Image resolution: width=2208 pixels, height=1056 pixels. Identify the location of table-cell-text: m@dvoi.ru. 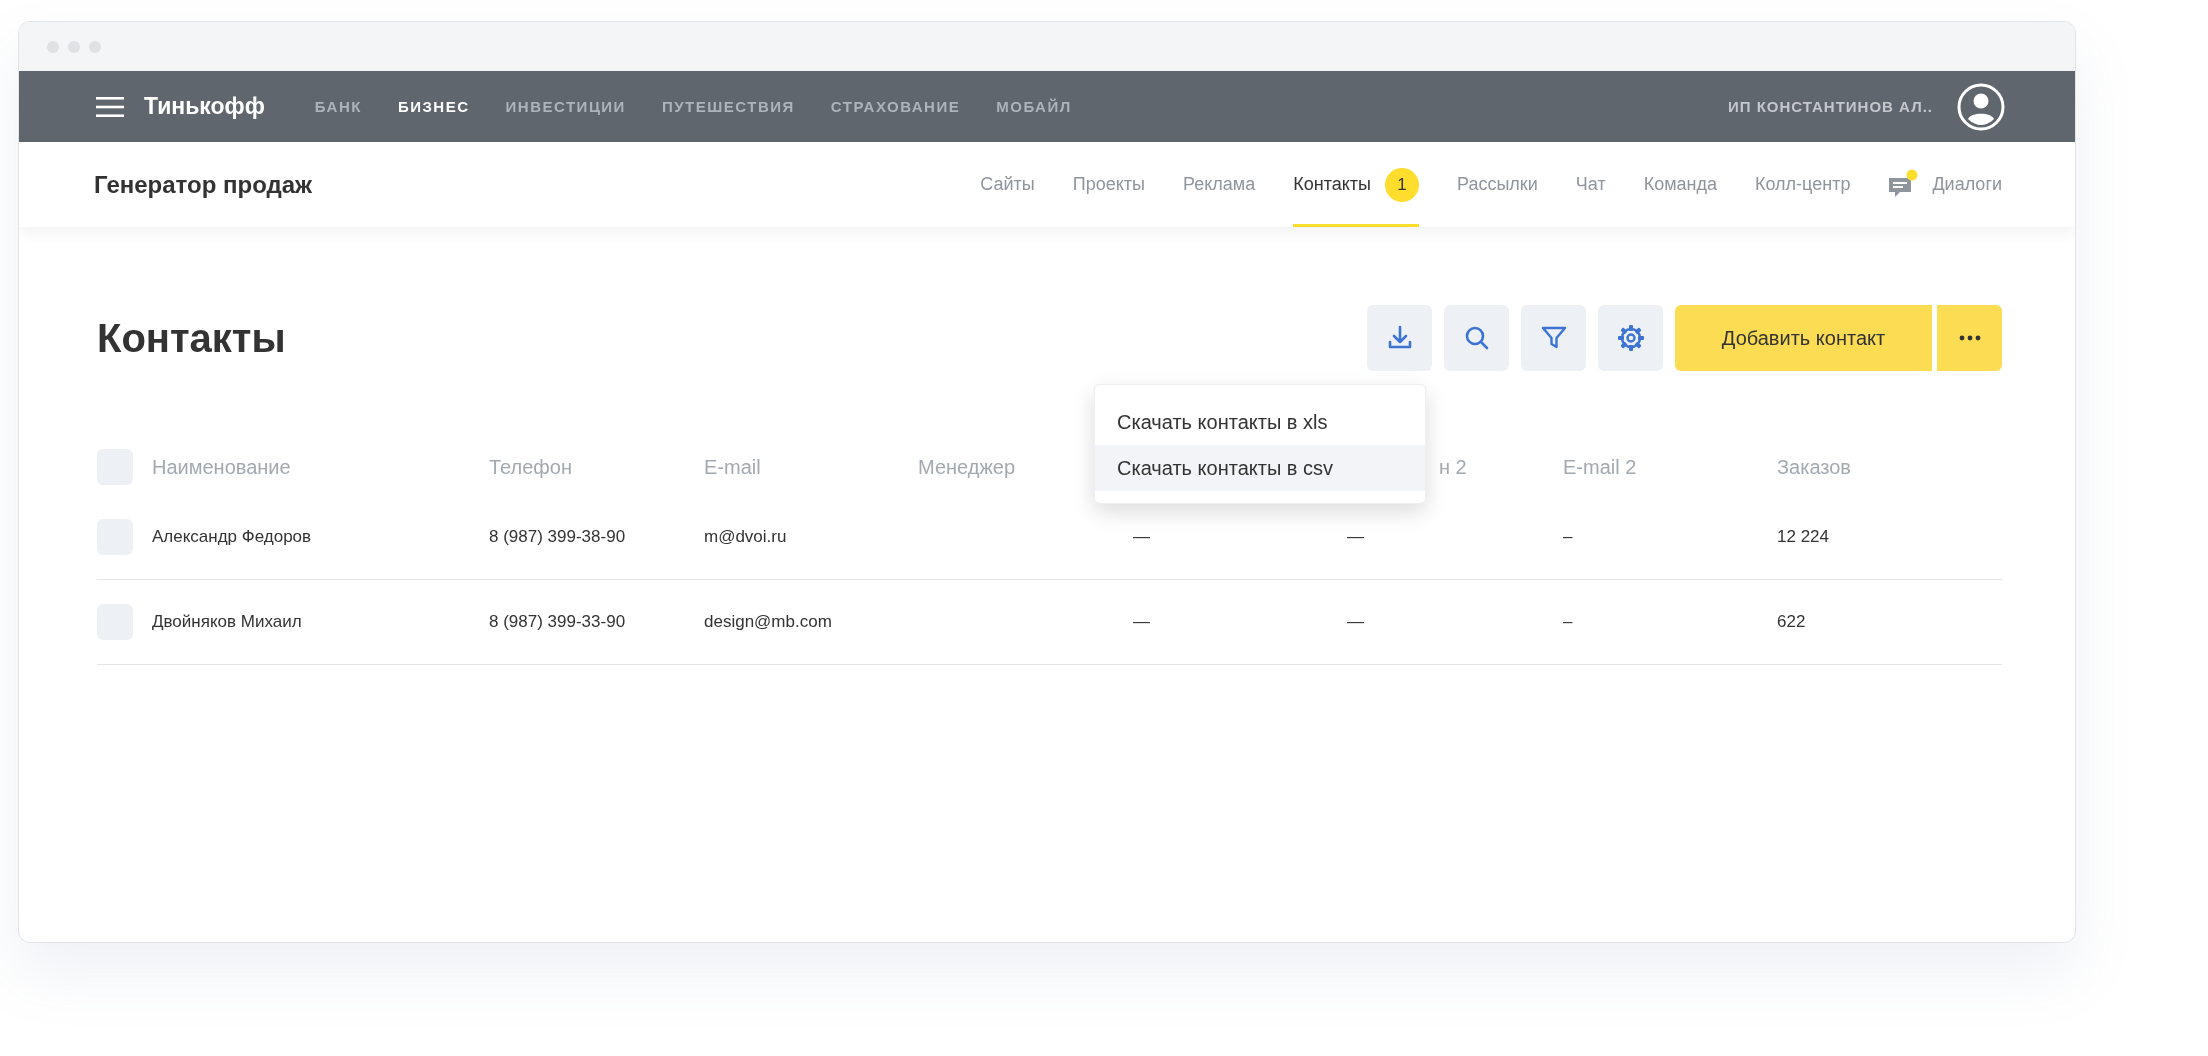
(746, 537).